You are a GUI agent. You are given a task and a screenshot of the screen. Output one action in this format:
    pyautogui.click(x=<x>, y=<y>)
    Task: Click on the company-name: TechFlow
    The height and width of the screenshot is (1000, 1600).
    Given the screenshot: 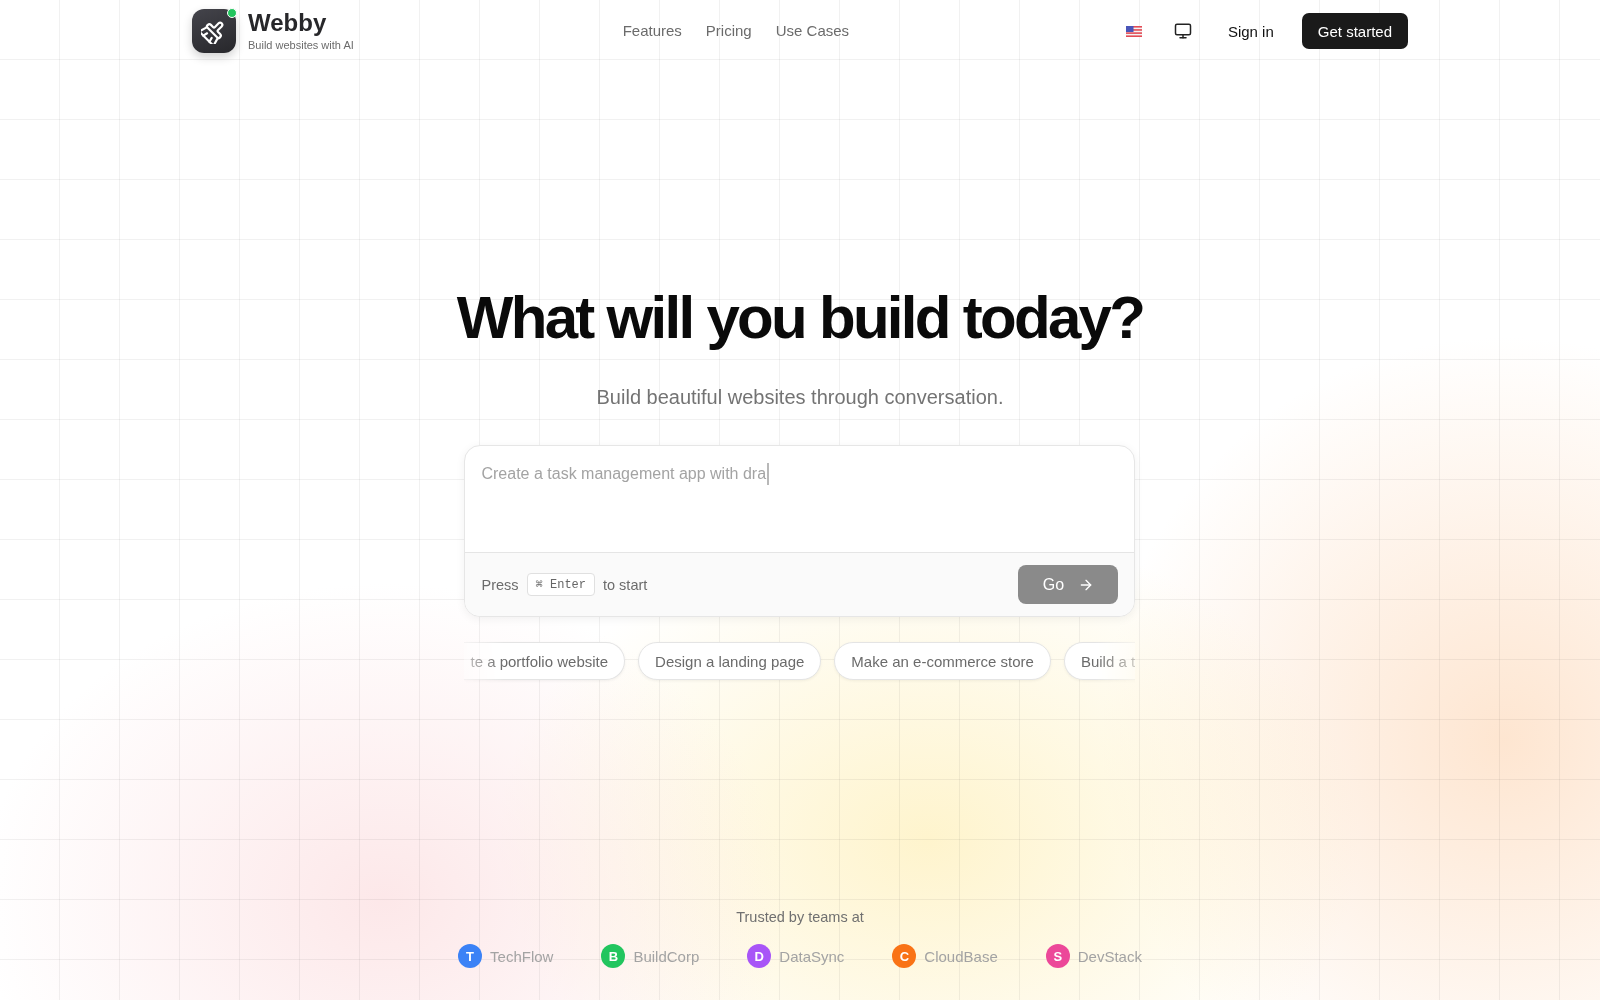 What is the action you would take?
    pyautogui.click(x=522, y=956)
    